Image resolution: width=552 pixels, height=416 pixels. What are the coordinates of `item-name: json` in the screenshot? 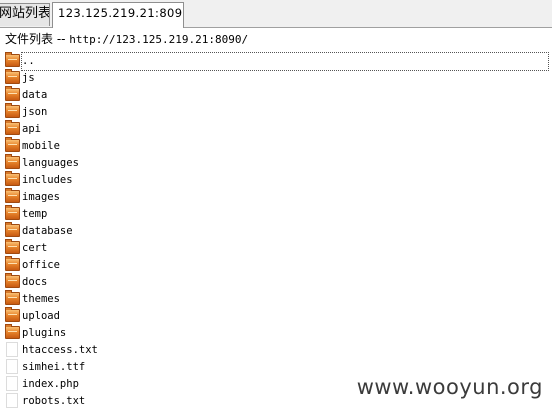 It's located at (35, 112).